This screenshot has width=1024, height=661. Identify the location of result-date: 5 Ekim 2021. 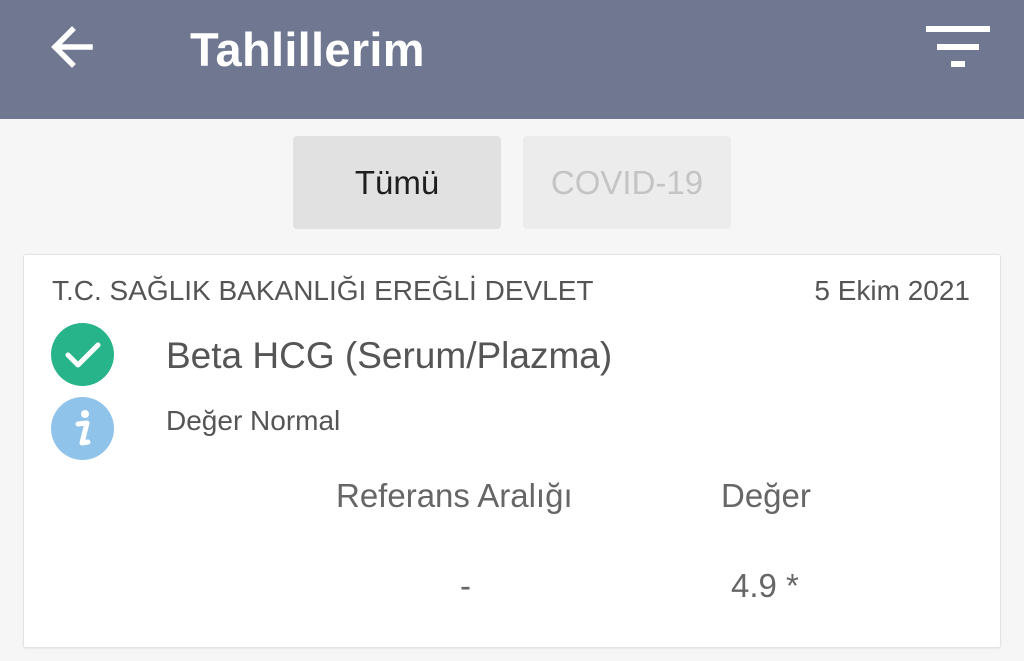
(892, 290).